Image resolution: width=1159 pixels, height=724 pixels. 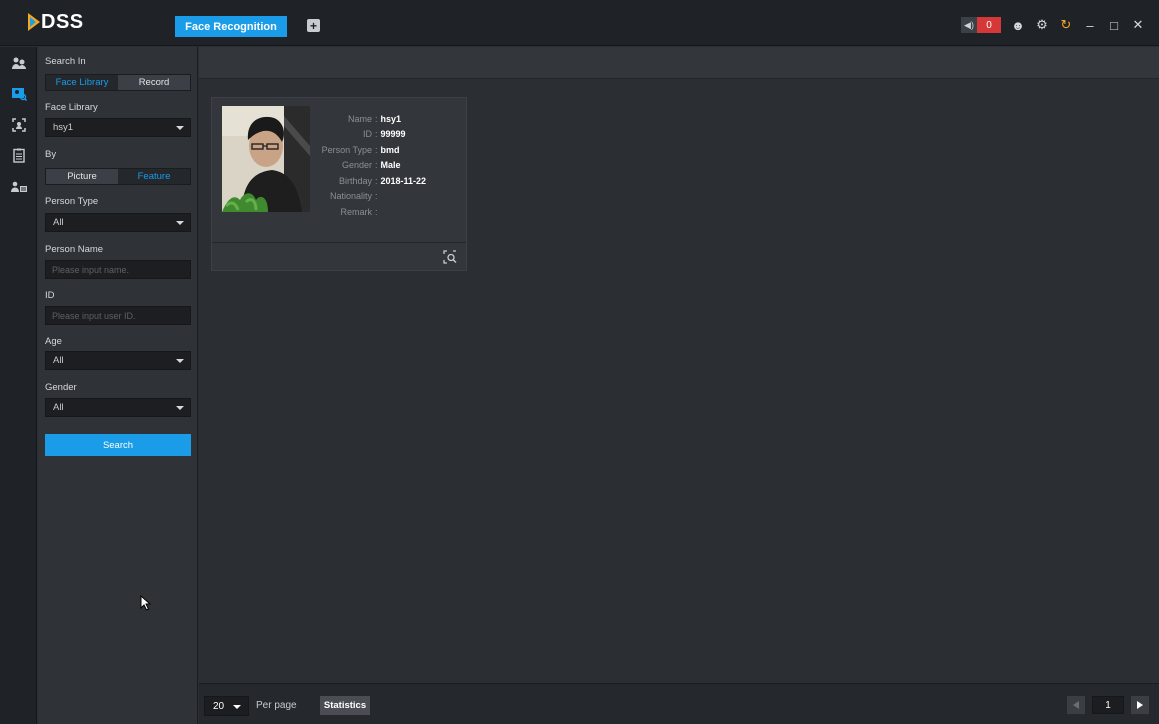 I want to click on per-page-label: Per page, so click(x=276, y=705).